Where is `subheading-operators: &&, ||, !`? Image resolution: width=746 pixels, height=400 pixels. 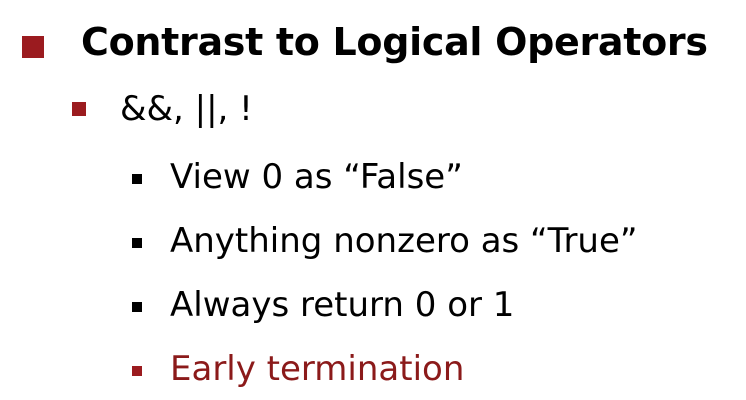 subheading-operators: &&, ||, ! is located at coordinates (186, 109).